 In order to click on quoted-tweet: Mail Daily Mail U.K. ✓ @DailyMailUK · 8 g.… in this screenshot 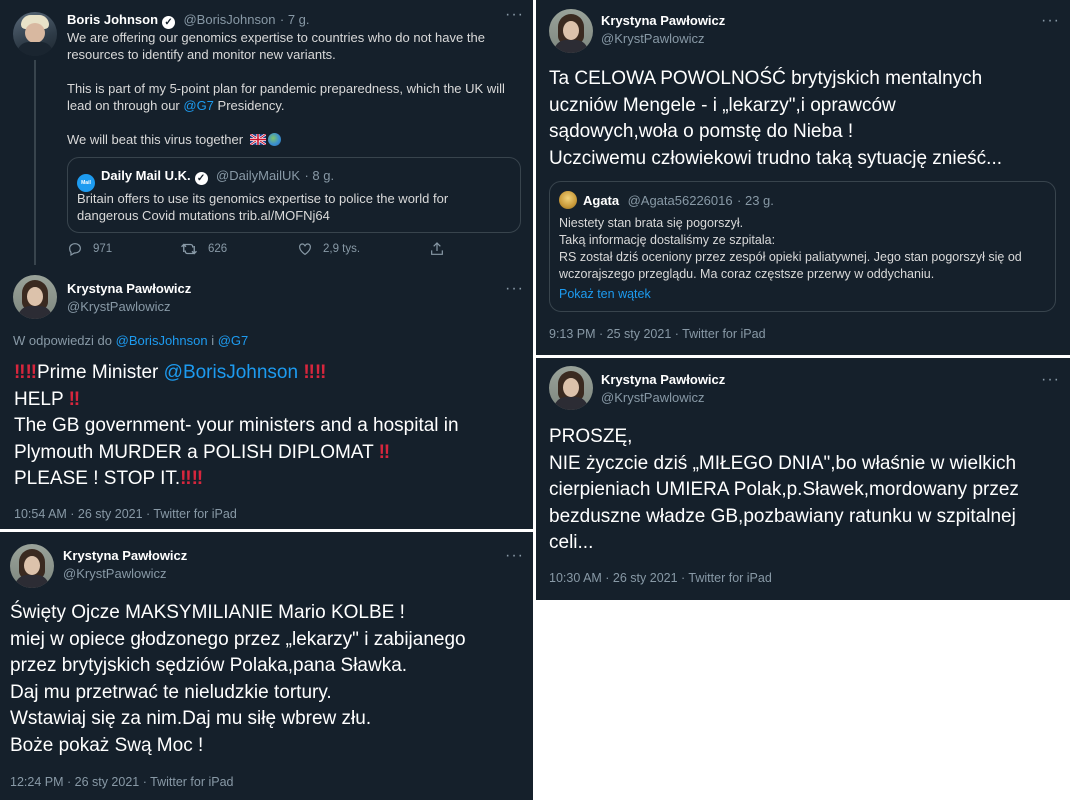, I will do `click(294, 195)`.